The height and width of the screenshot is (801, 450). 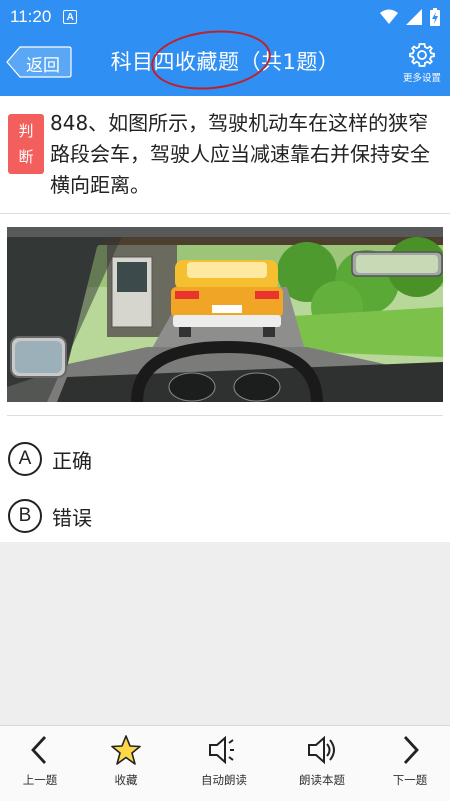 What do you see at coordinates (322, 780) in the screenshot?
I see `read-question-label: 朗读本题` at bounding box center [322, 780].